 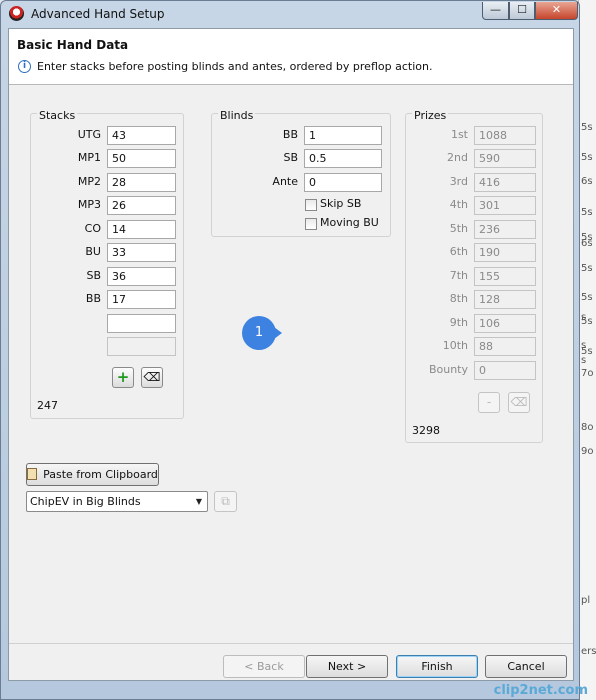 I want to click on prize-input-bounty: 0, so click(x=505, y=370).